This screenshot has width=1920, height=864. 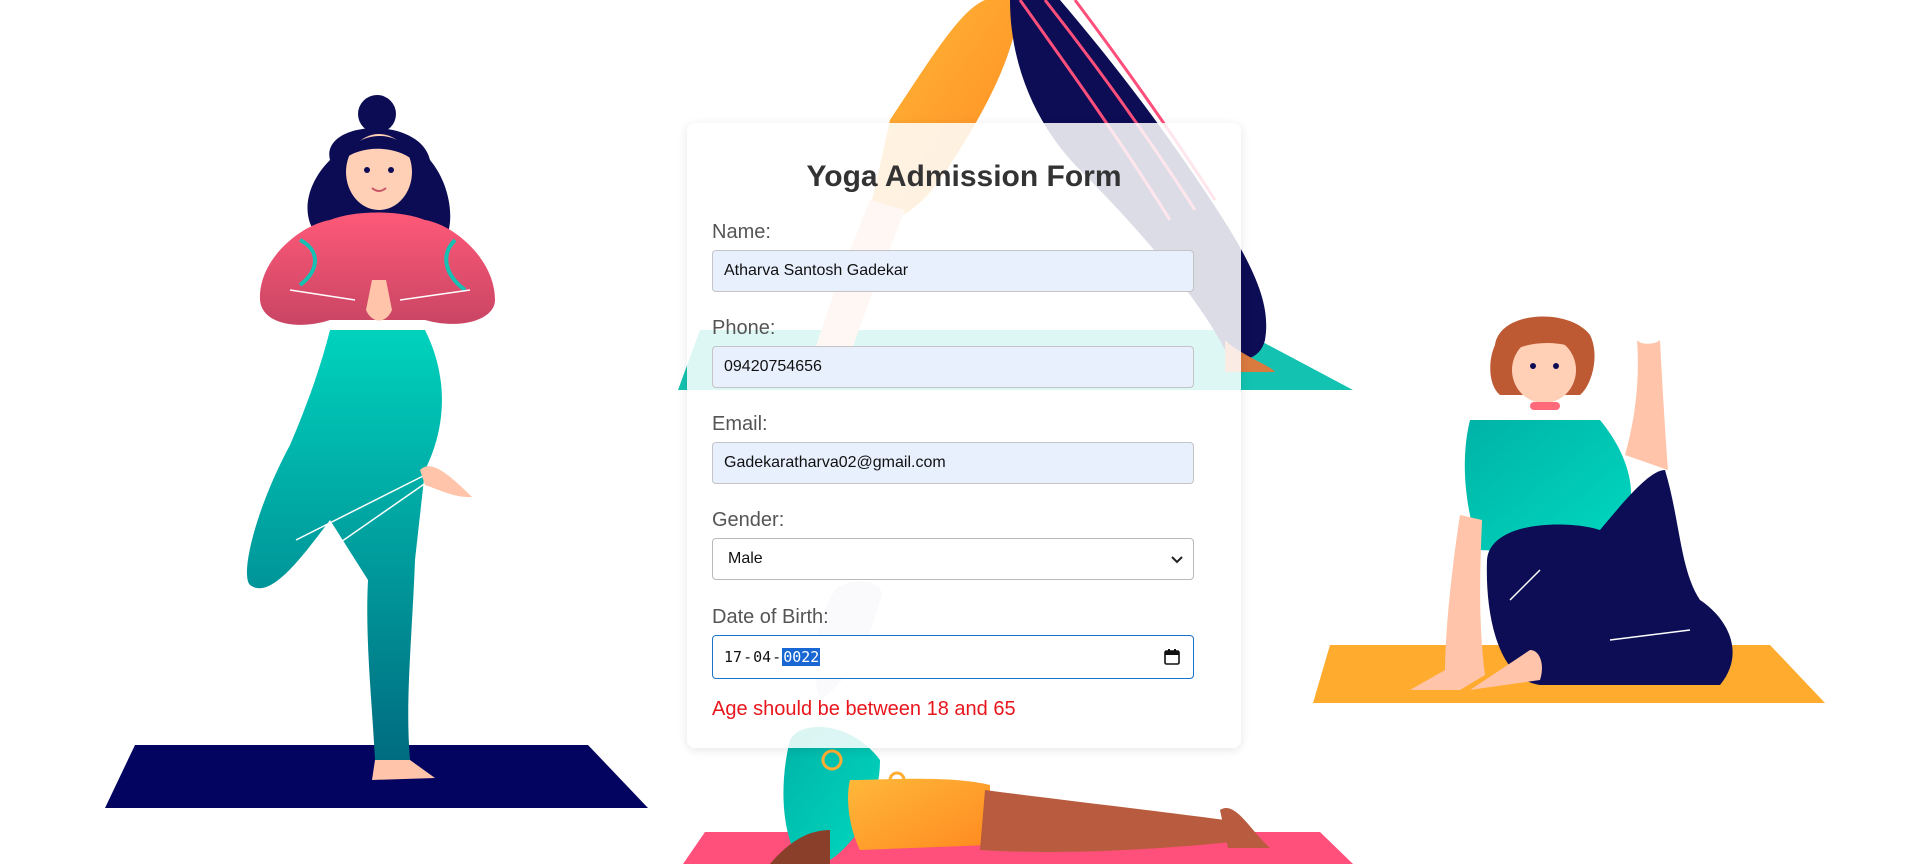 What do you see at coordinates (741, 232) in the screenshot?
I see `name-label: Name:` at bounding box center [741, 232].